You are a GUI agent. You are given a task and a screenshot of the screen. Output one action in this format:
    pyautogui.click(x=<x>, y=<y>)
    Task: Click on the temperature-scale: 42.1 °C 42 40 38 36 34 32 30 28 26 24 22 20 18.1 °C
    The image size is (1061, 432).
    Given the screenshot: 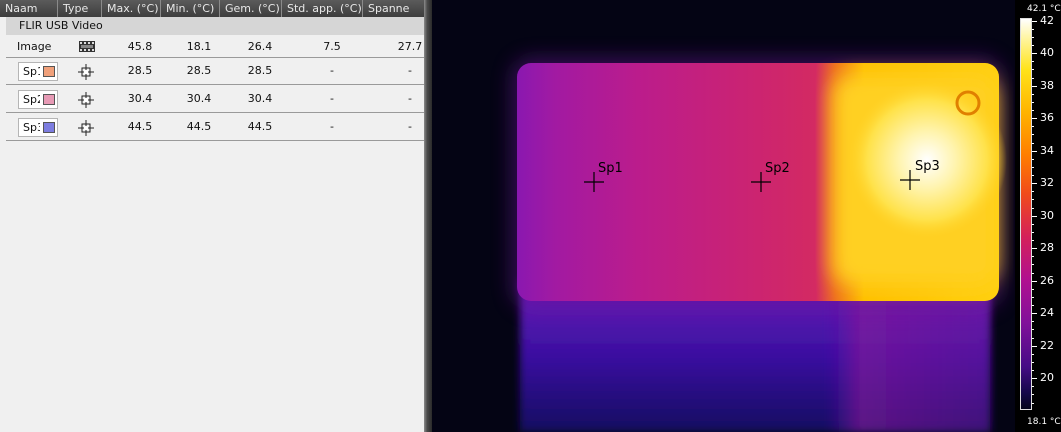 What is the action you would take?
    pyautogui.click(x=1038, y=216)
    